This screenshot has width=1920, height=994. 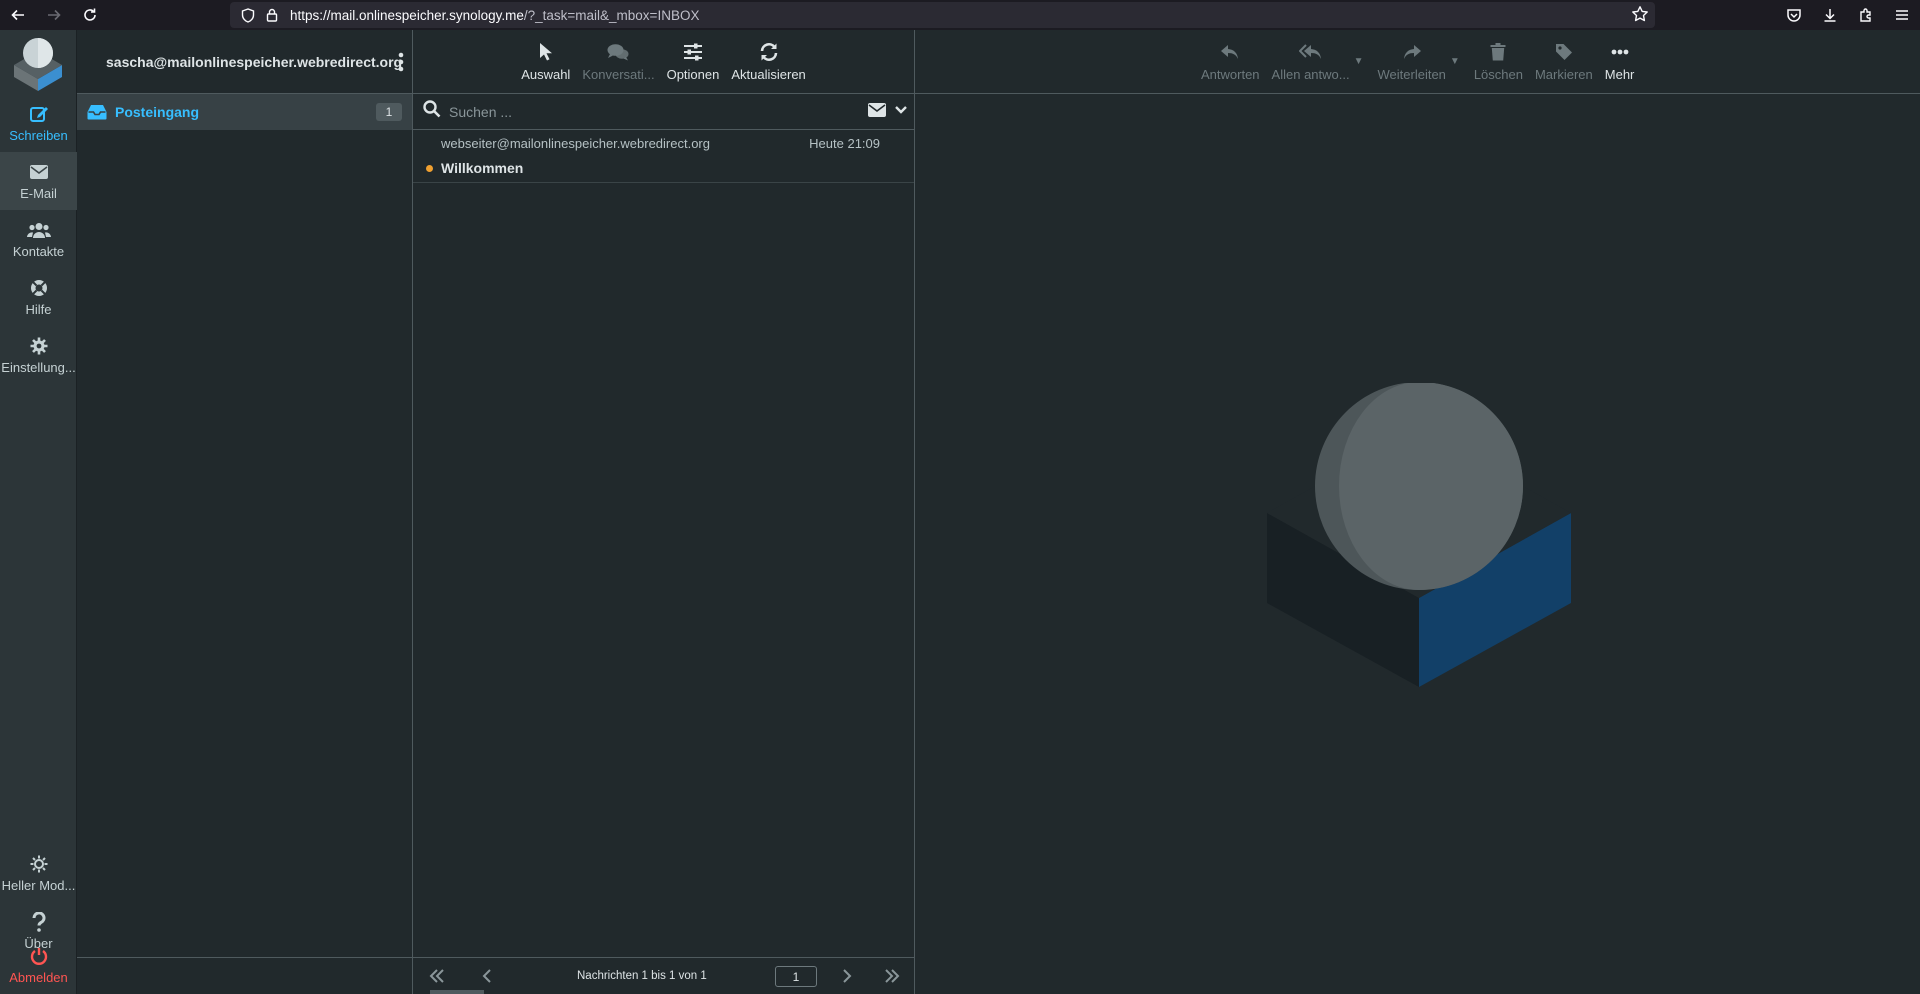 I want to click on delete-button: Löschen, so click(x=1498, y=62).